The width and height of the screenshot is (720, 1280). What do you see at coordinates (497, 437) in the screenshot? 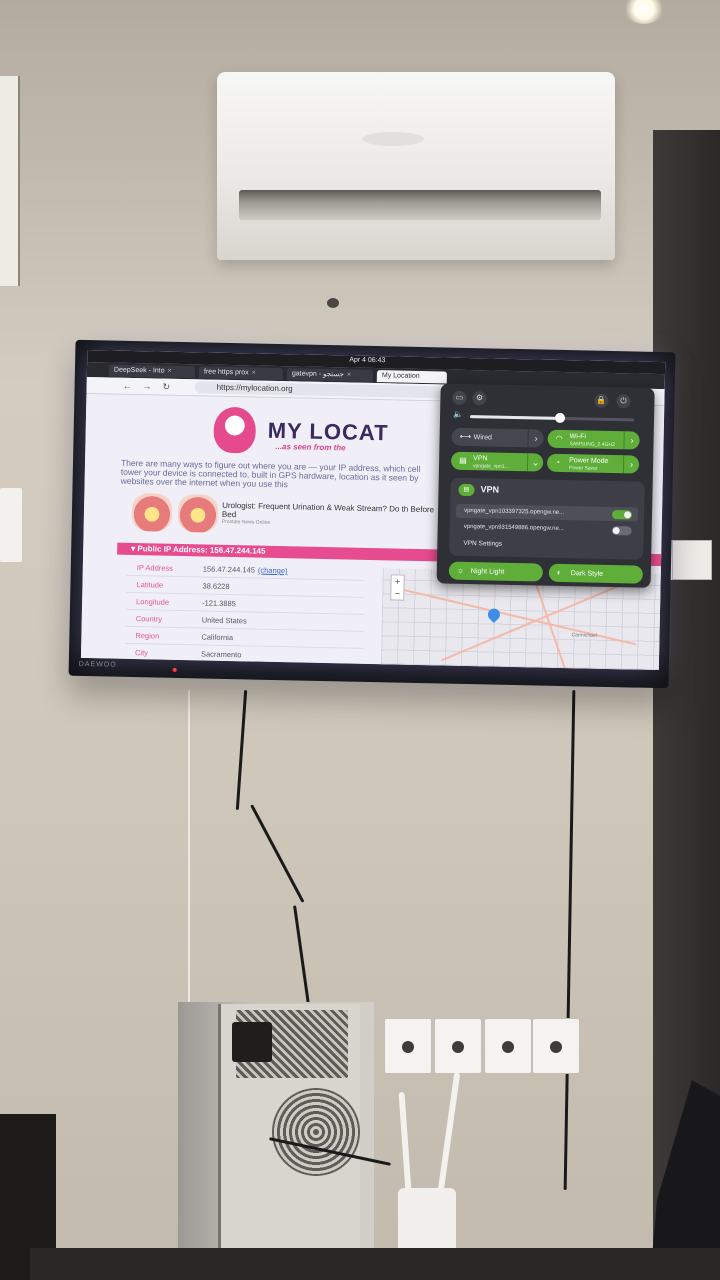
I see `wired-toggle: ⟷ Wired ›` at bounding box center [497, 437].